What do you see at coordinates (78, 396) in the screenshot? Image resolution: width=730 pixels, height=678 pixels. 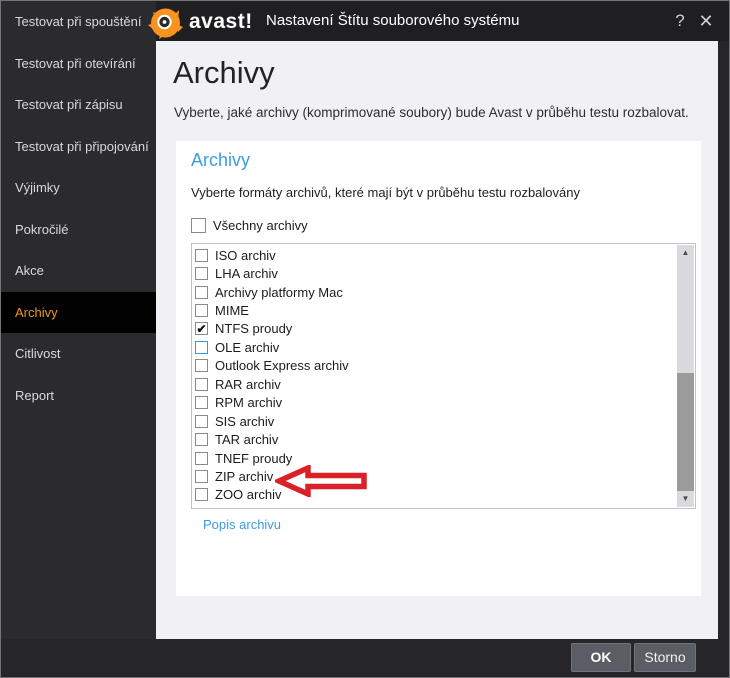 I see `sidebar-item-report: Report` at bounding box center [78, 396].